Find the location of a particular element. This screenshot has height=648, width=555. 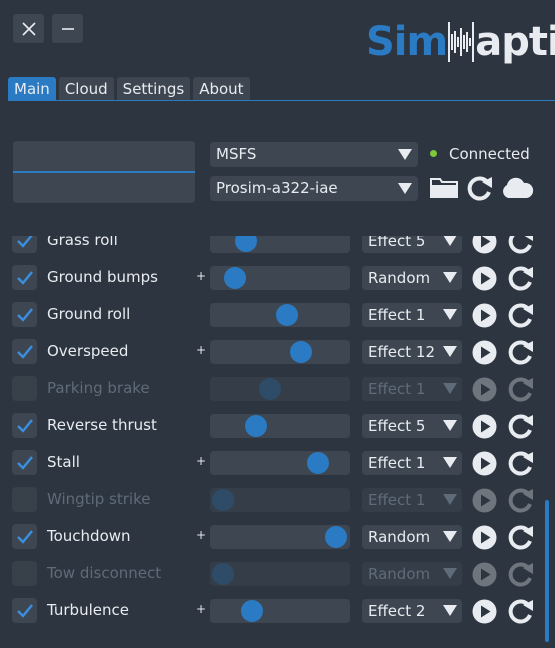

cloud-icon is located at coordinates (517, 188).